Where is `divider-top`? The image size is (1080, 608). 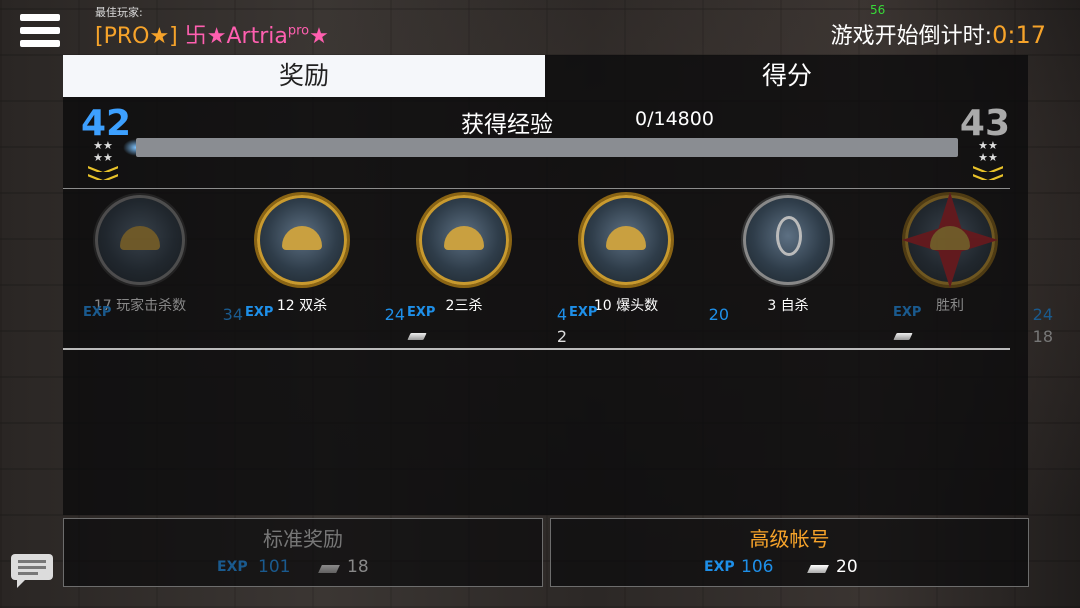
divider-top is located at coordinates (536, 188).